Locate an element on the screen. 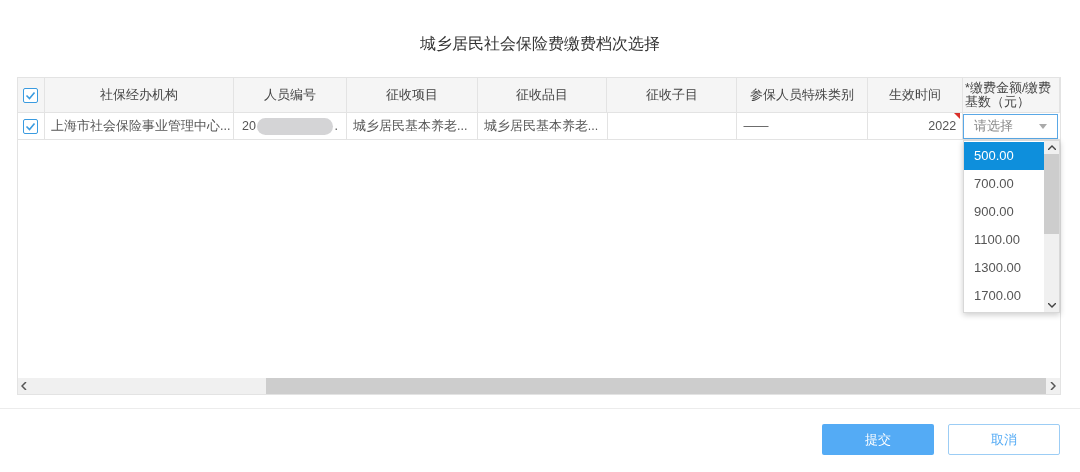 The height and width of the screenshot is (472, 1080). column-header: 征收项目 is located at coordinates (411, 95).